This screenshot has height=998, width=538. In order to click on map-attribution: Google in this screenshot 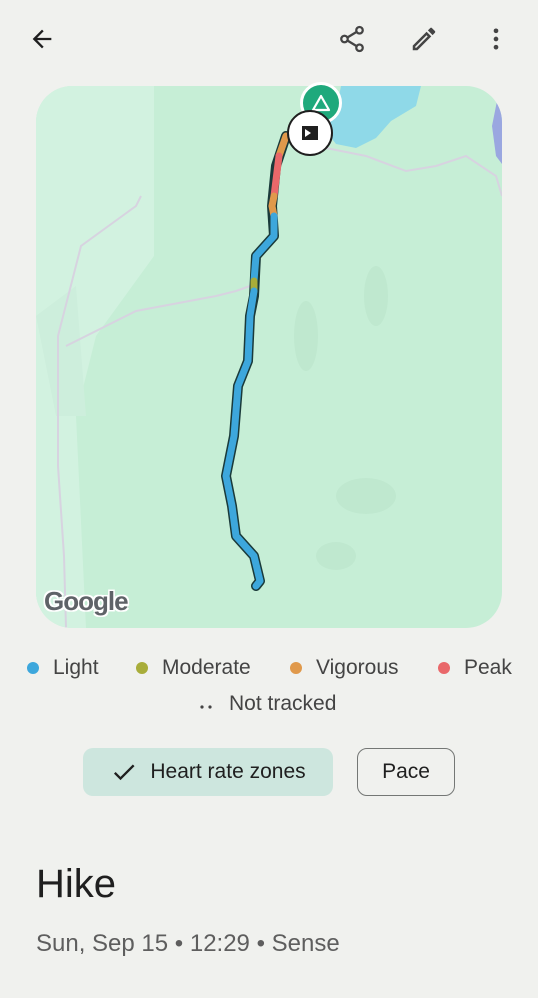, I will do `click(86, 601)`.